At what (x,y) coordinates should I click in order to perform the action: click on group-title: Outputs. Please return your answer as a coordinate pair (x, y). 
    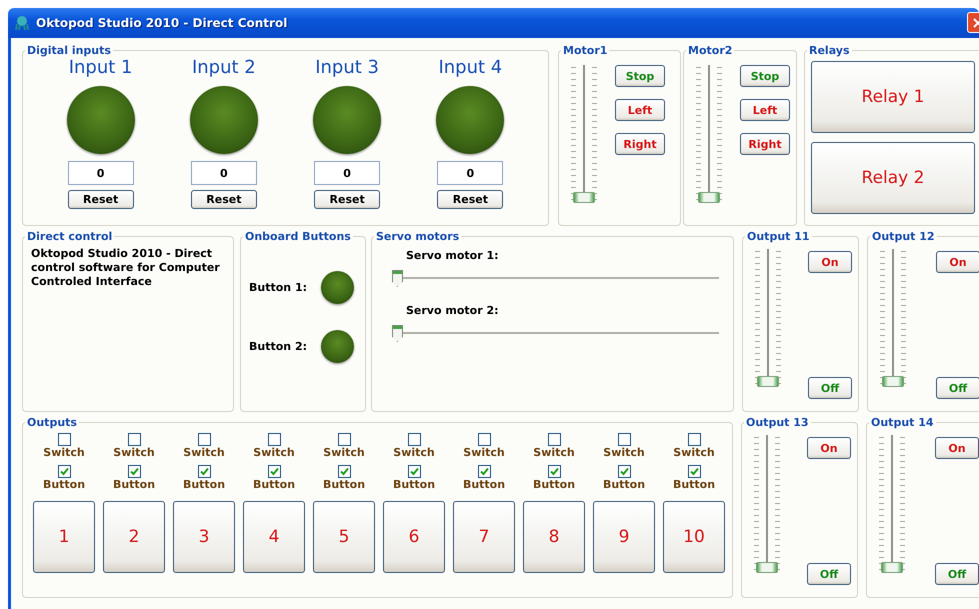
    Looking at the image, I should click on (52, 422).